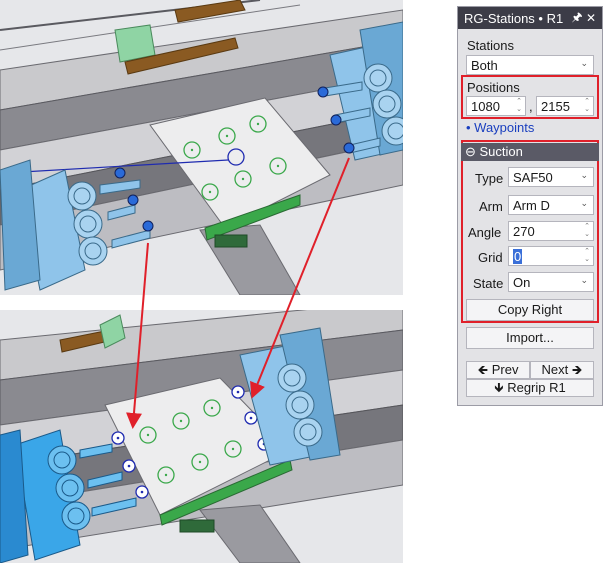  I want to click on arrow-left-icon: 🡸, so click(484, 369).